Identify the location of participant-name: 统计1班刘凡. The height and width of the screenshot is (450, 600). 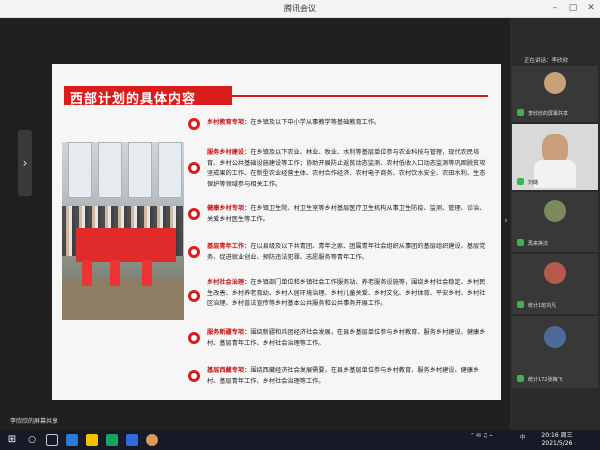
(542, 306).